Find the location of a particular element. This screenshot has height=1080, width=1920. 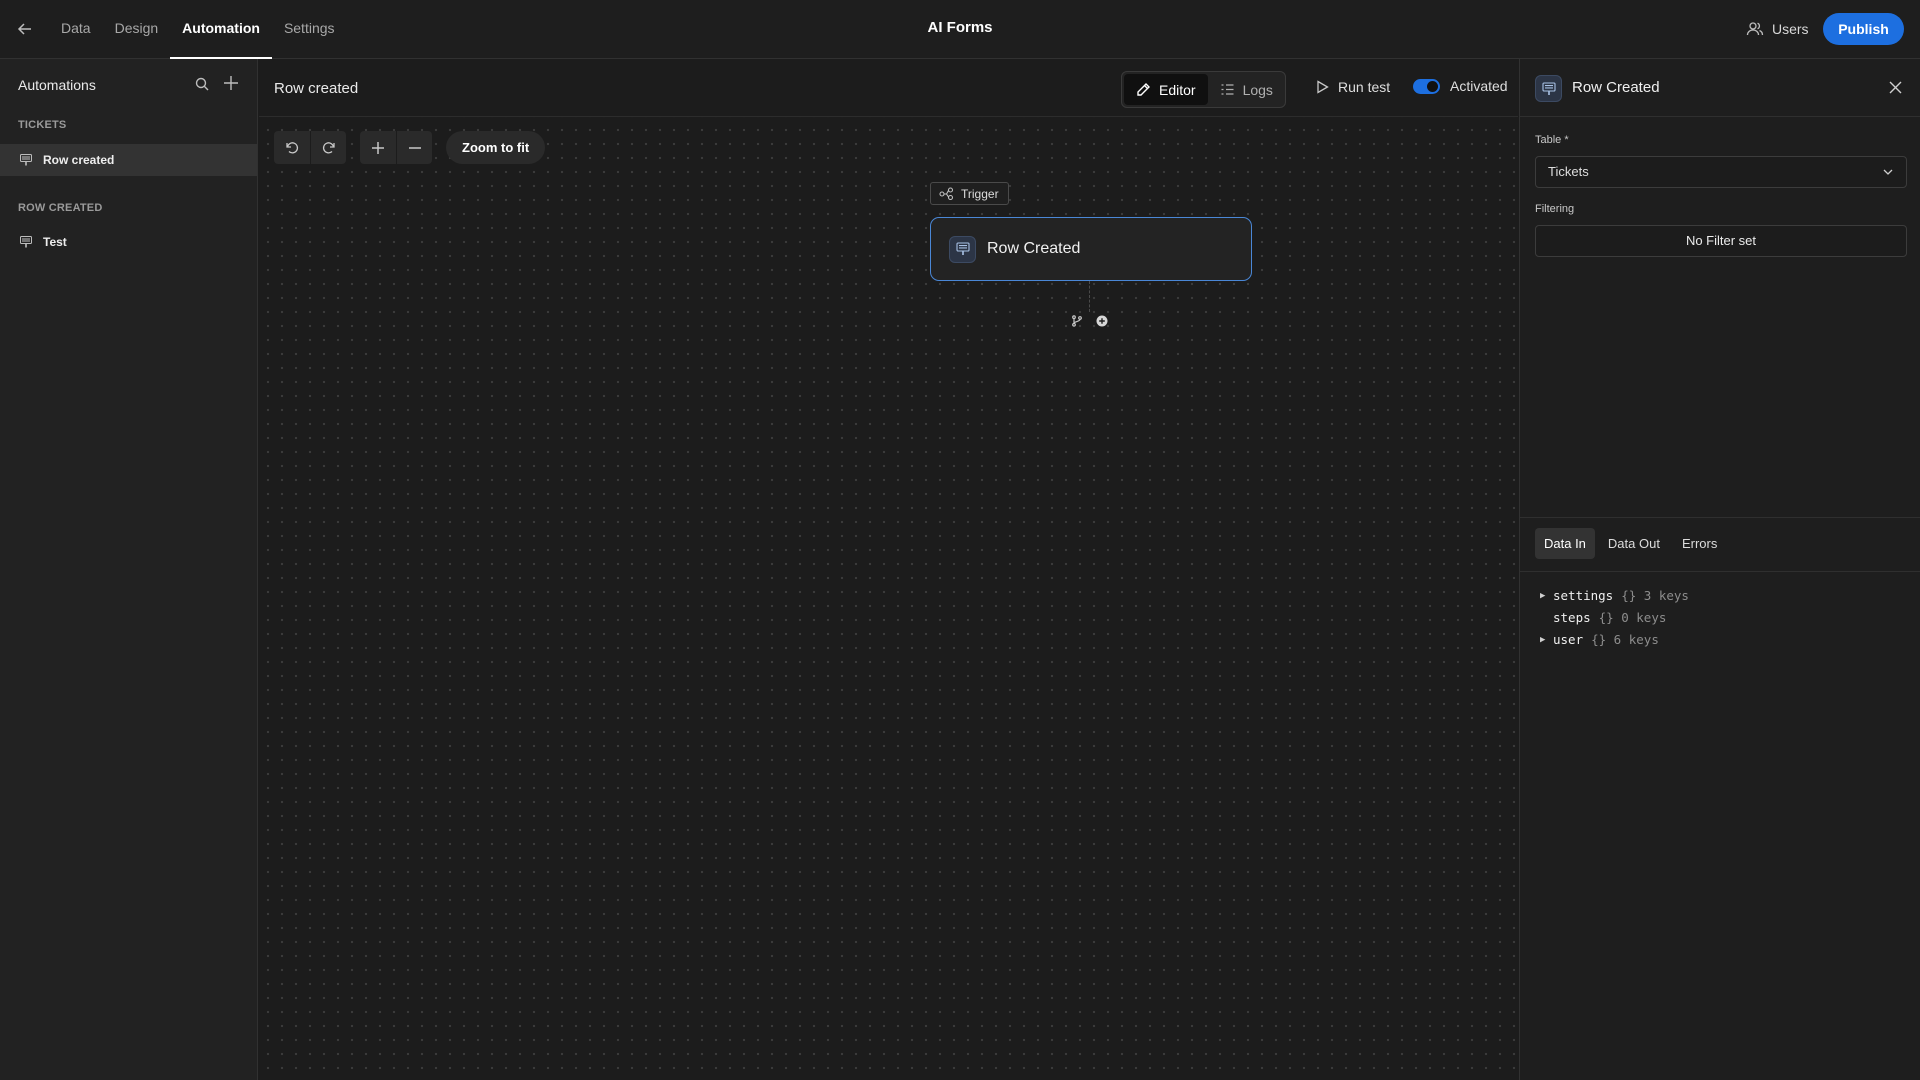

tab-automation: Automation is located at coordinates (221, 29).